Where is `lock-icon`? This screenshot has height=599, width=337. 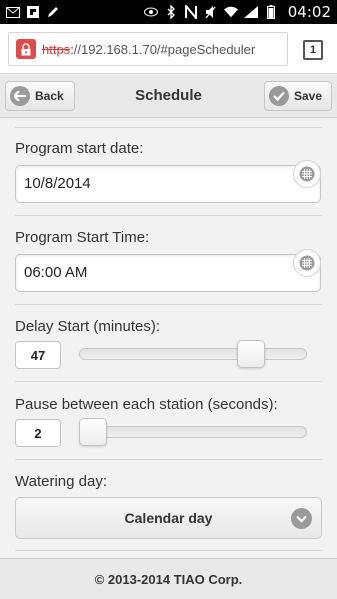
lock-icon is located at coordinates (26, 49).